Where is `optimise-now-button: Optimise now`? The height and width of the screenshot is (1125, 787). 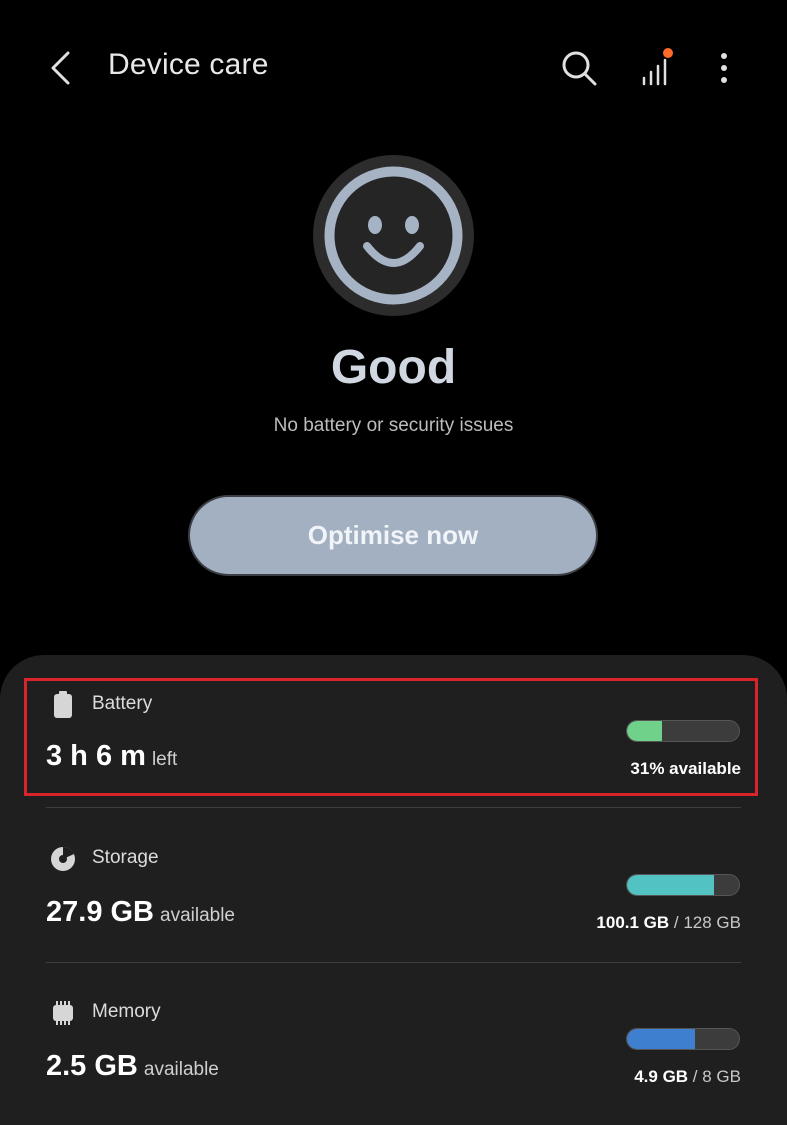 optimise-now-button: Optimise now is located at coordinates (393, 535).